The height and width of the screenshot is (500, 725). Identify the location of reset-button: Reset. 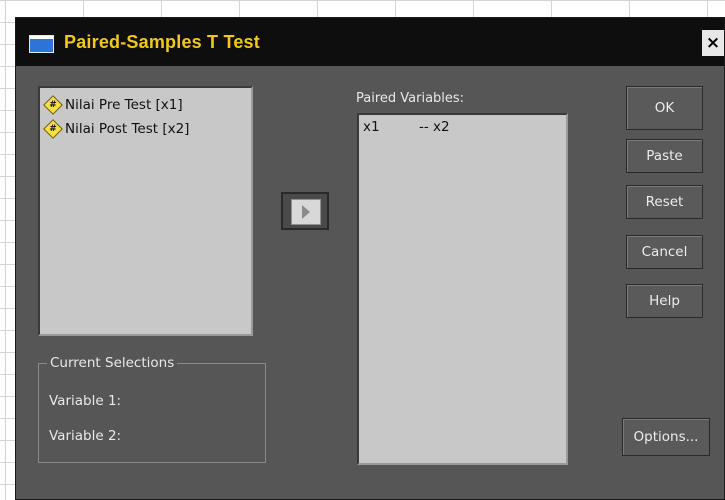
(664, 202).